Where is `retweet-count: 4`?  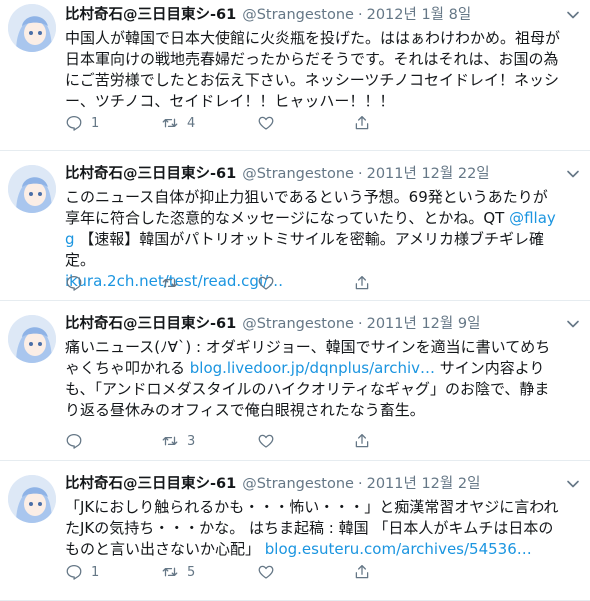 retweet-count: 4 is located at coordinates (191, 123).